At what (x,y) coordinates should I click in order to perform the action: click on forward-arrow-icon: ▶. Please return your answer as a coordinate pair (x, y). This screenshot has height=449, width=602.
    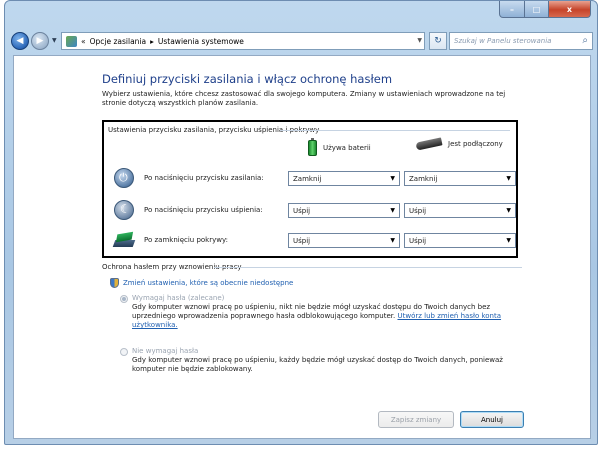
    Looking at the image, I should click on (40, 41).